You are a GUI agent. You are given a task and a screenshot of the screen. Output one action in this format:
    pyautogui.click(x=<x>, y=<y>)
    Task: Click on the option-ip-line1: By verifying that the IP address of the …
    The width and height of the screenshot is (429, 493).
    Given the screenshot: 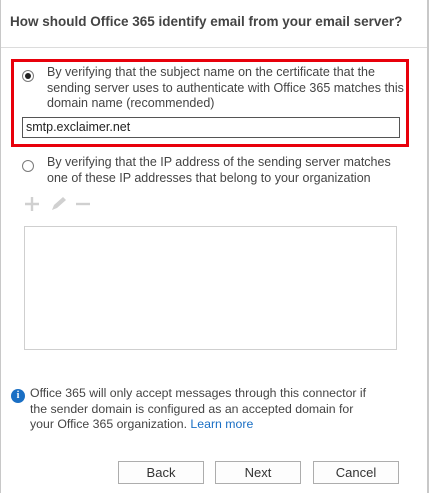 What is the action you would take?
    pyautogui.click(x=219, y=162)
    